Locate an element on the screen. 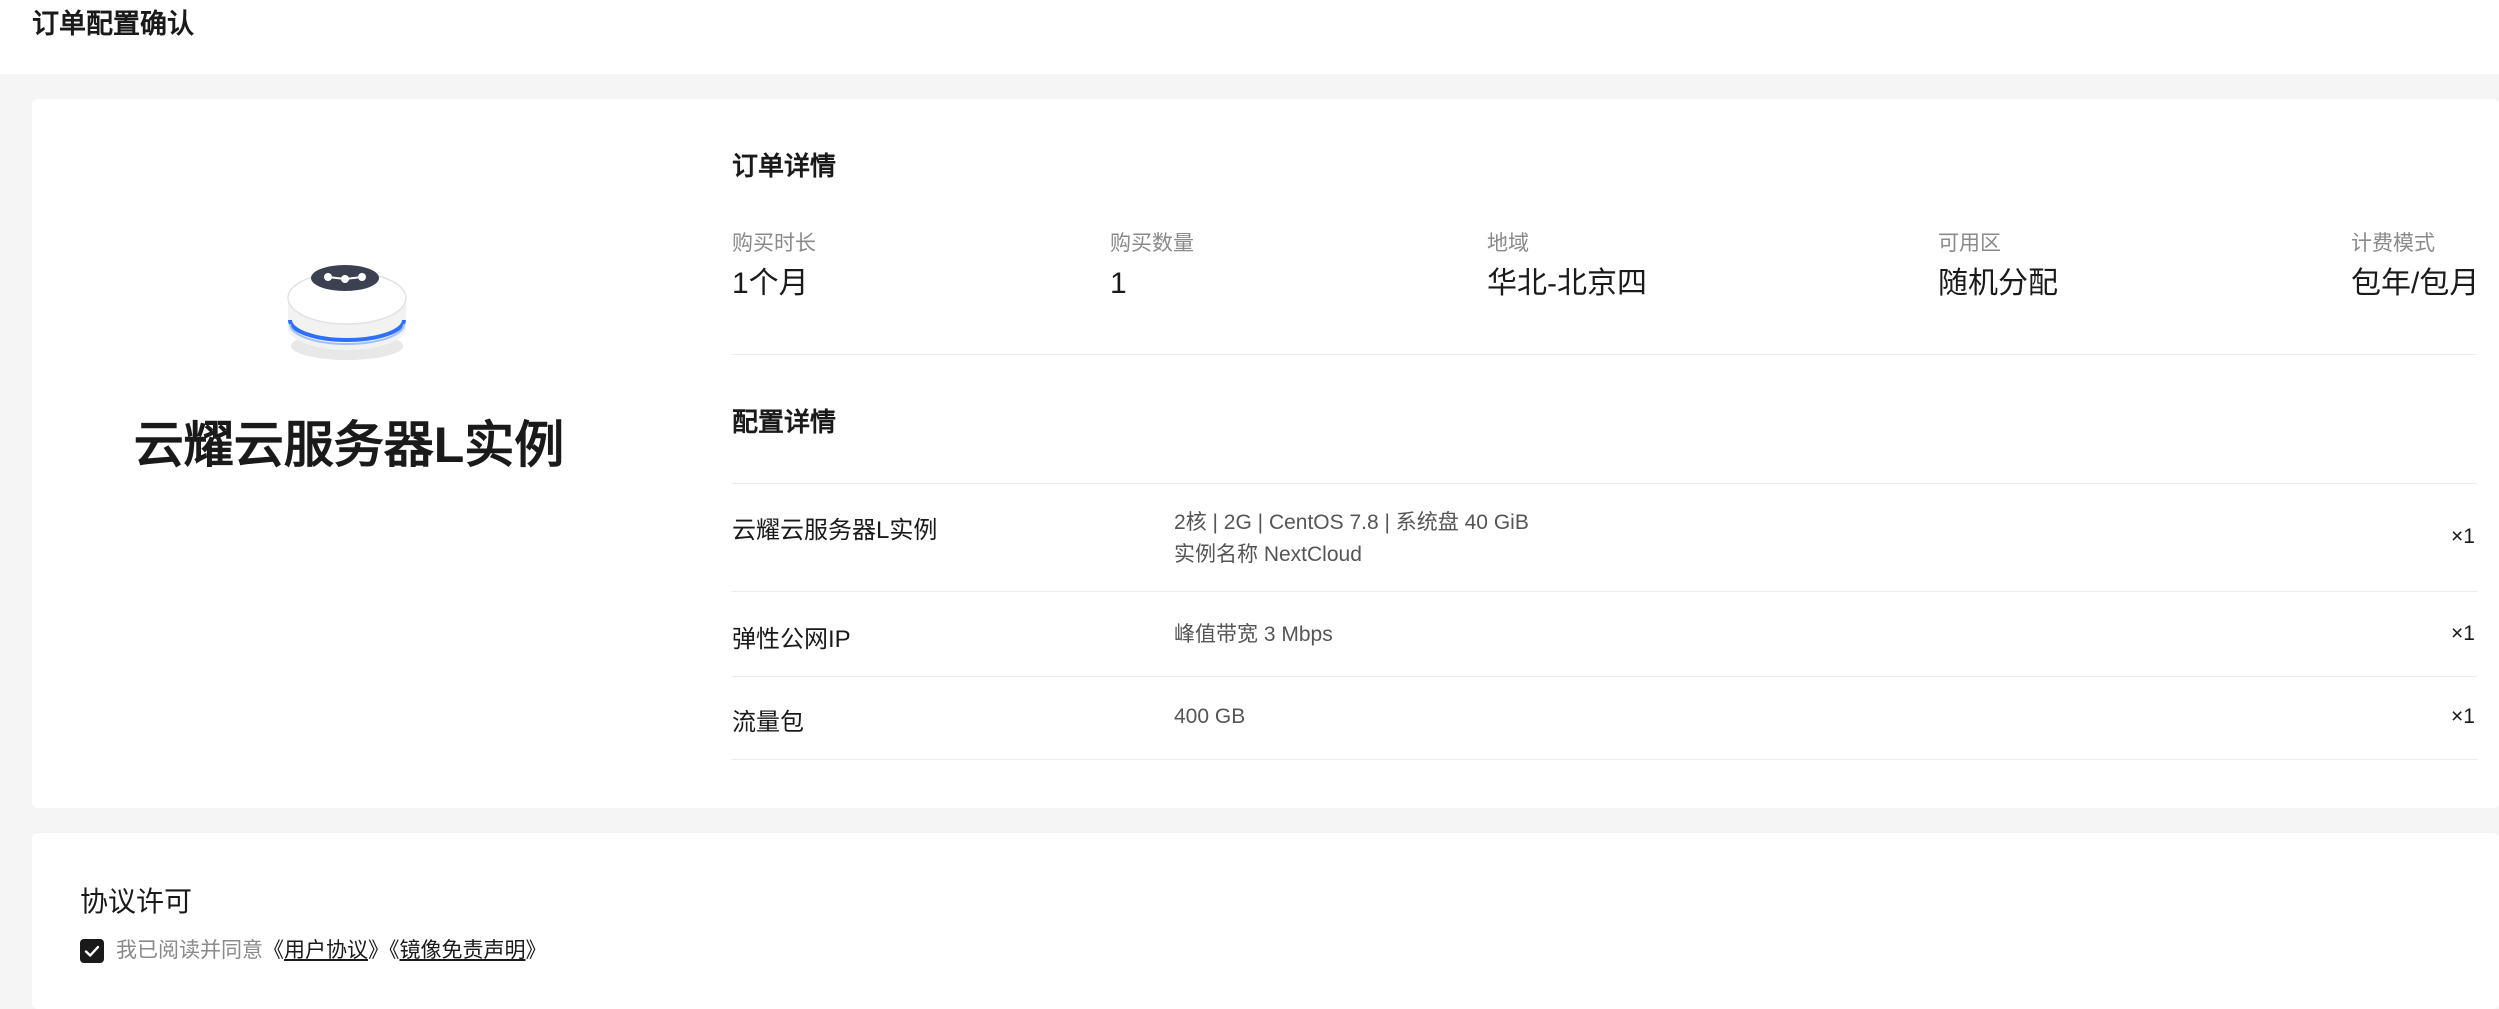 This screenshot has height=1009, width=2499. order-details-title: 订单详情 is located at coordinates (784, 166).